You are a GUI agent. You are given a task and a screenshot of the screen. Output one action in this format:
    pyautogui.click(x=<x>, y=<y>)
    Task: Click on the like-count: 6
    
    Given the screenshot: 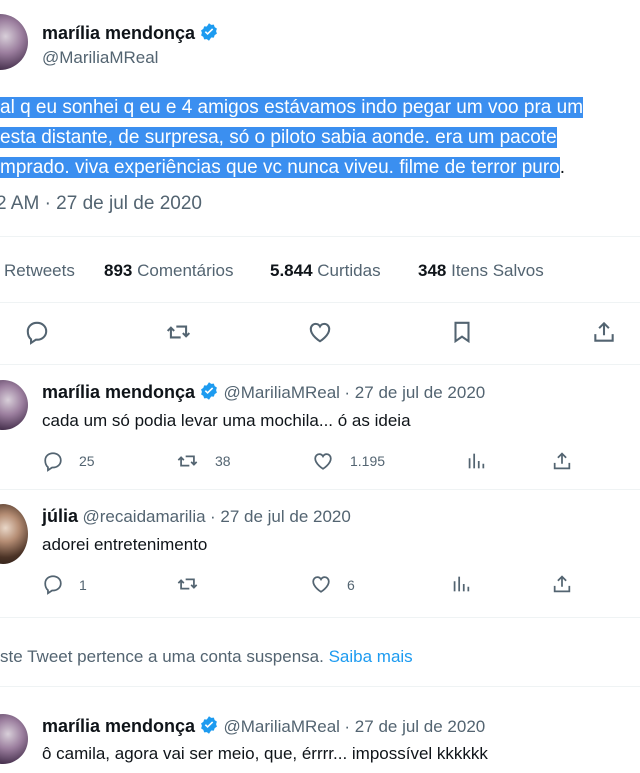 What is the action you would take?
    pyautogui.click(x=351, y=585)
    